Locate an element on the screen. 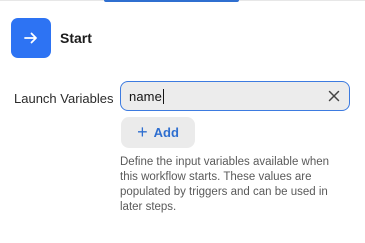 This screenshot has height=243, width=365. clear-button is located at coordinates (334, 96).